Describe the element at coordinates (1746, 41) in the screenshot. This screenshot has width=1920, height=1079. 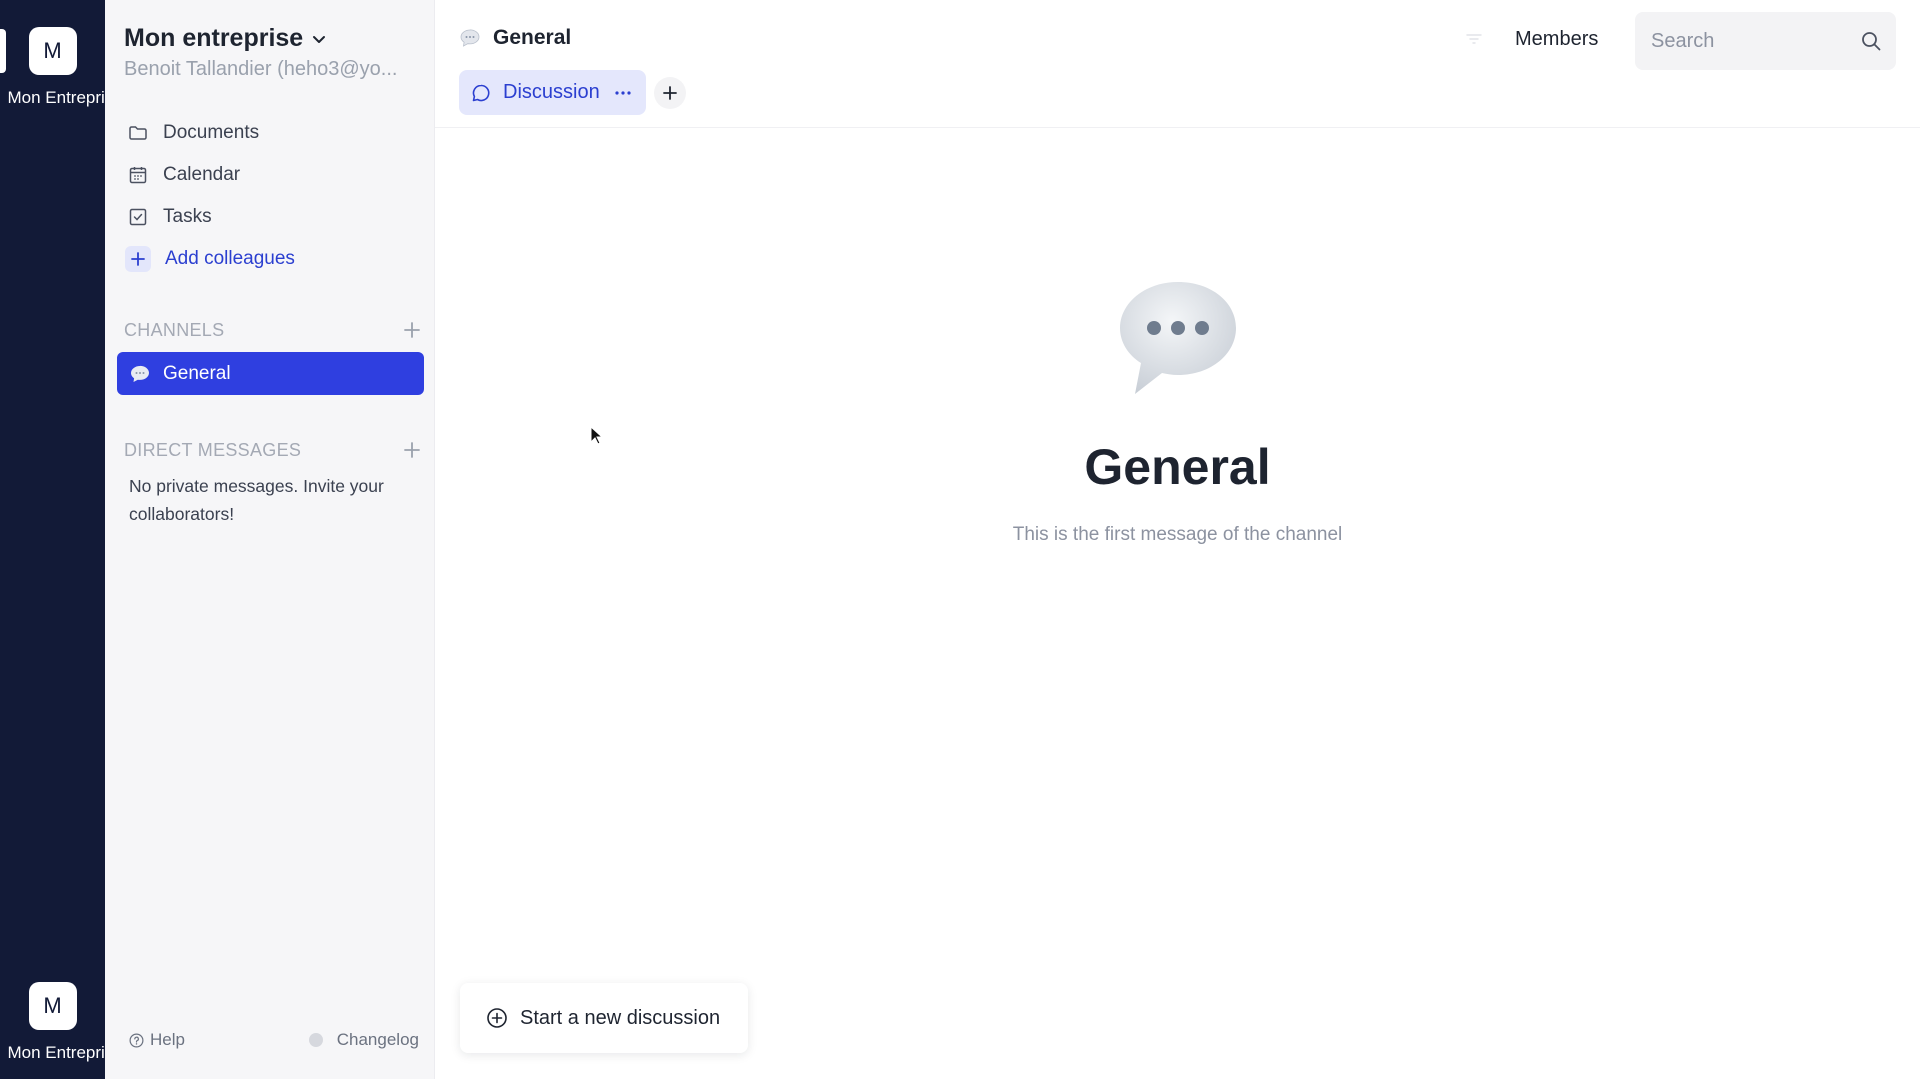
I see `search-input` at that location.